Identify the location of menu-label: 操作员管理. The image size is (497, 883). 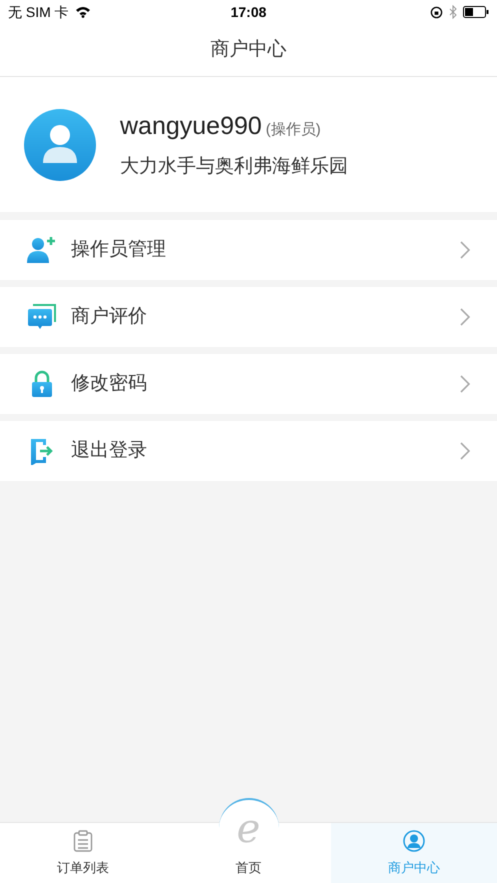
(119, 250).